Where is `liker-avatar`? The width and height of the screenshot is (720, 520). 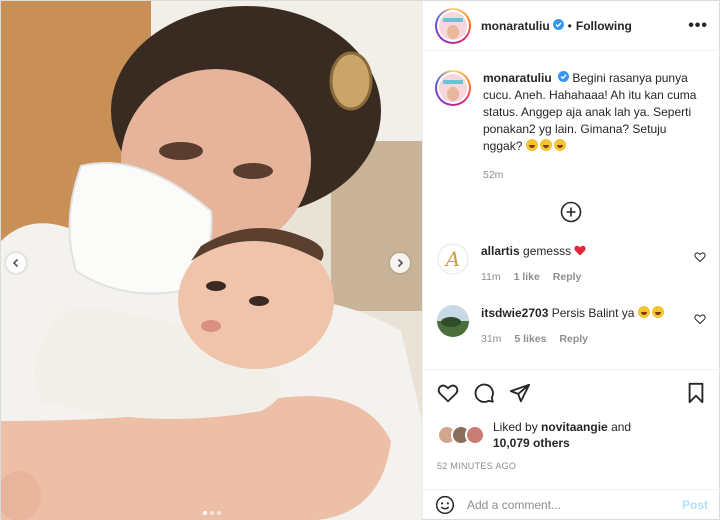
liker-avatar is located at coordinates (475, 435).